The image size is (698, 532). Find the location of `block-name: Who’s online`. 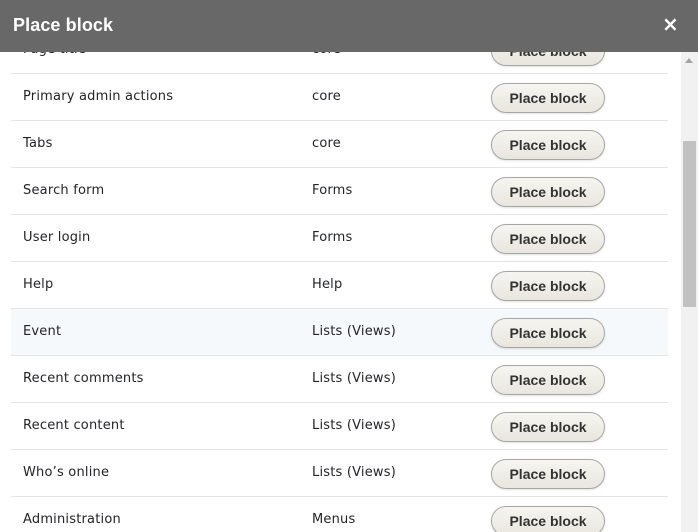

block-name: Who’s online is located at coordinates (66, 472).